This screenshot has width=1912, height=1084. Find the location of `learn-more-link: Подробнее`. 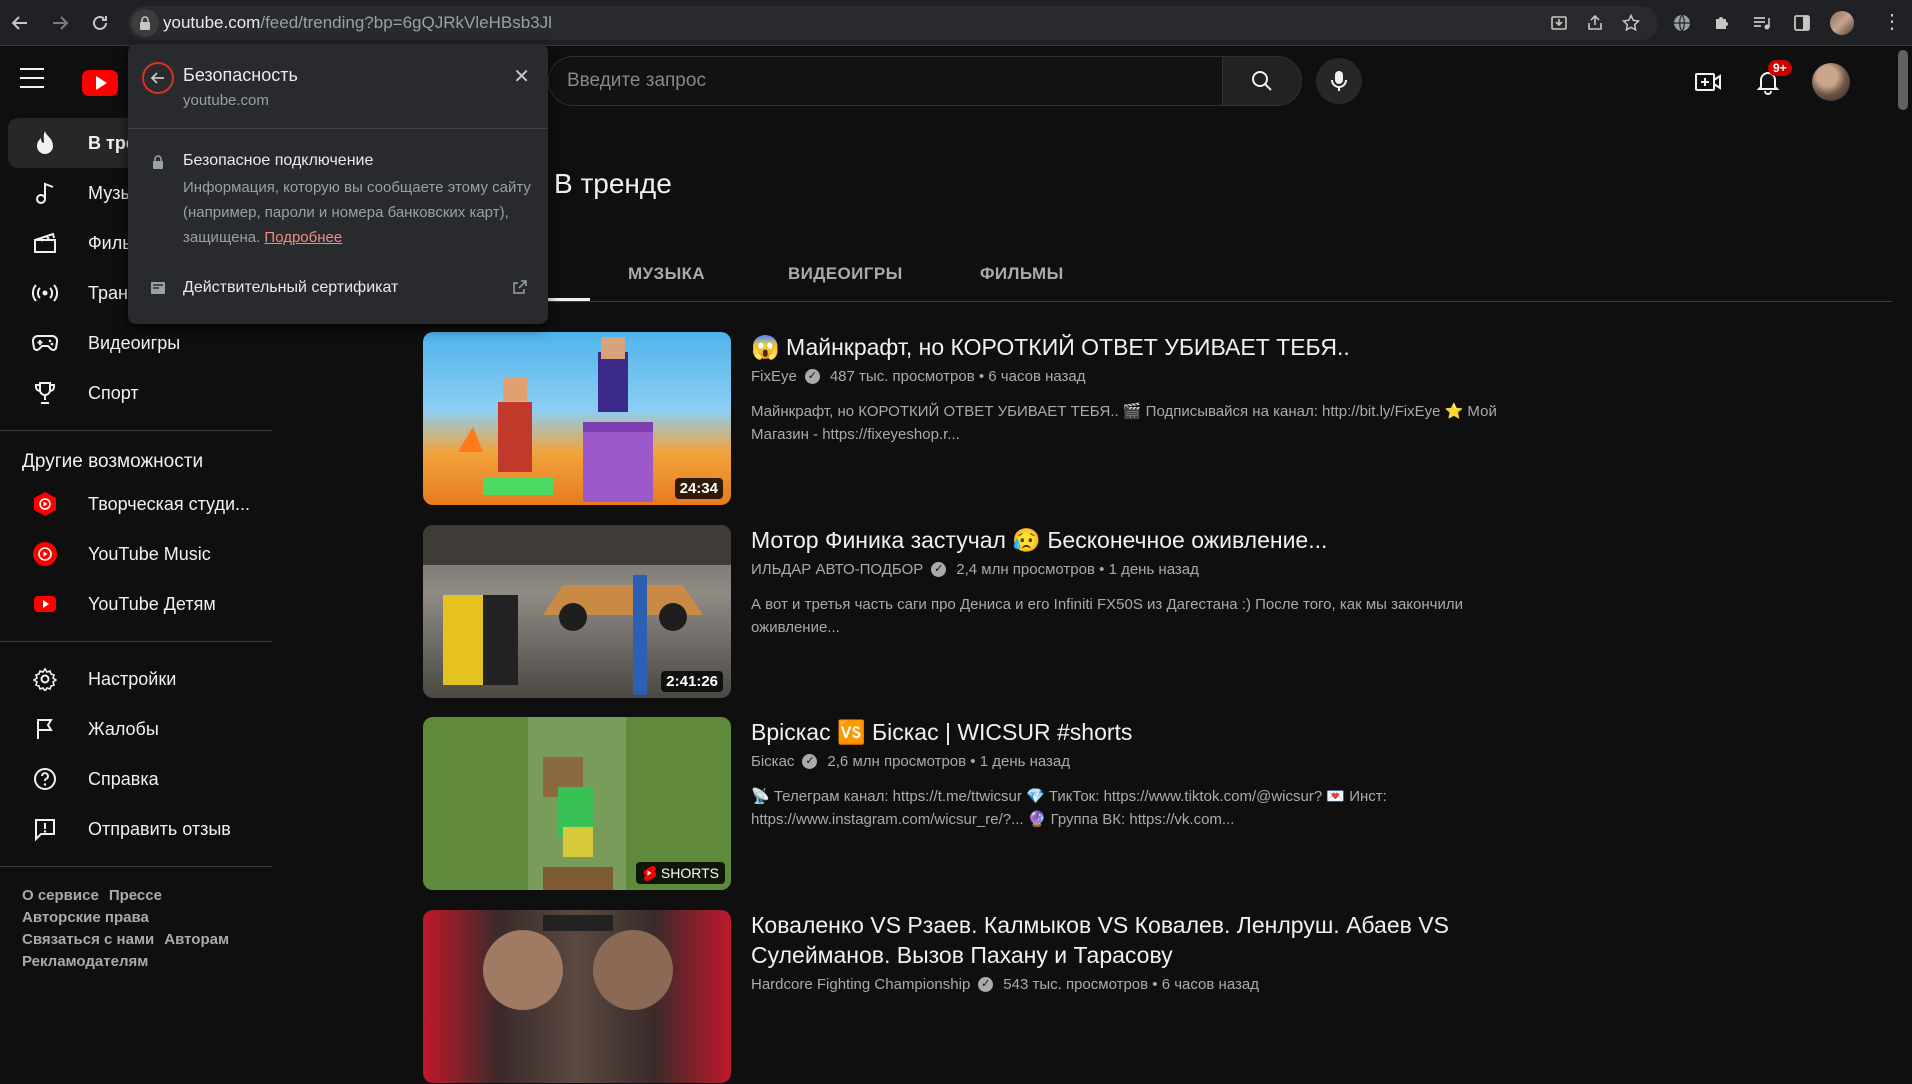

learn-more-link: Подробнее is located at coordinates (303, 237).